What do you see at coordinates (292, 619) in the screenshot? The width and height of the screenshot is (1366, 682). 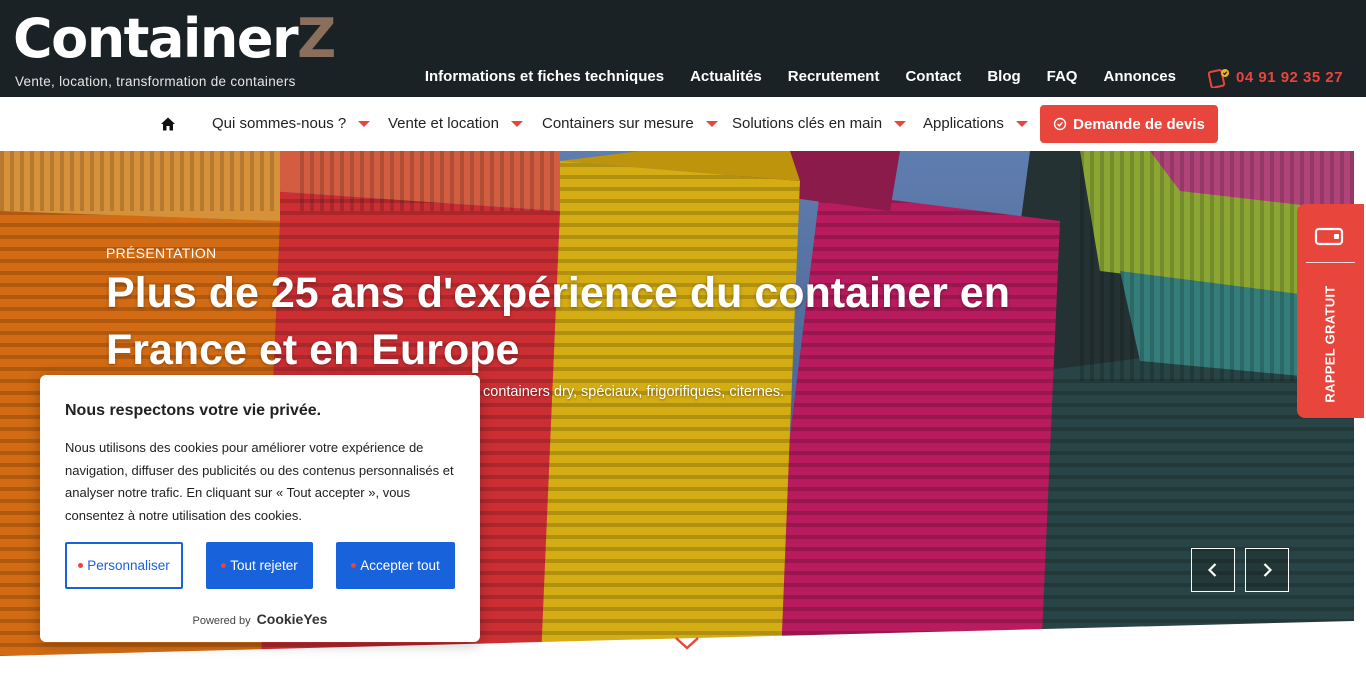 I see `cookieyes-logo: CookieYes` at bounding box center [292, 619].